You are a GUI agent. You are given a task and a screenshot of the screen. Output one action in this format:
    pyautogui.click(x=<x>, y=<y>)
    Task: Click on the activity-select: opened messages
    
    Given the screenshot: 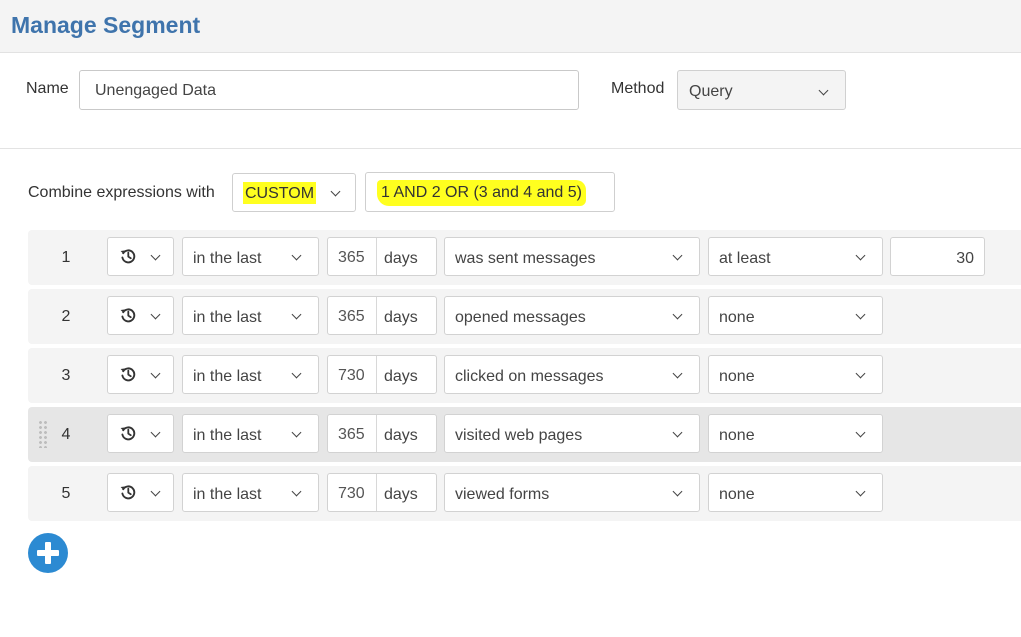 What is the action you would take?
    pyautogui.click(x=572, y=315)
    